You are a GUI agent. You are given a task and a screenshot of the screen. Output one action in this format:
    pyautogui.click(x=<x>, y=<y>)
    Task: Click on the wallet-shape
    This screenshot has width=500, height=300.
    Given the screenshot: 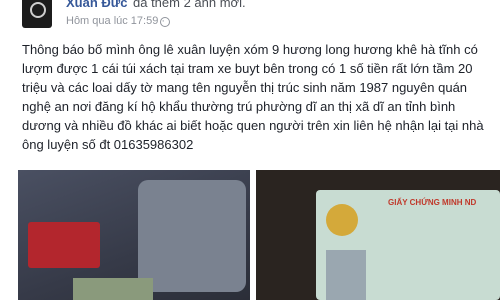 What is the action you would take?
    pyautogui.click(x=64, y=245)
    